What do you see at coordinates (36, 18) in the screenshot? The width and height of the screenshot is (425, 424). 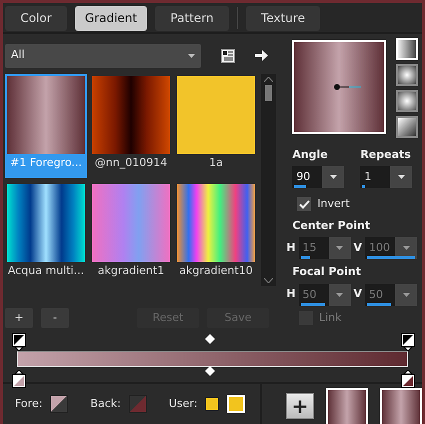 I see `tab: Color` at bounding box center [36, 18].